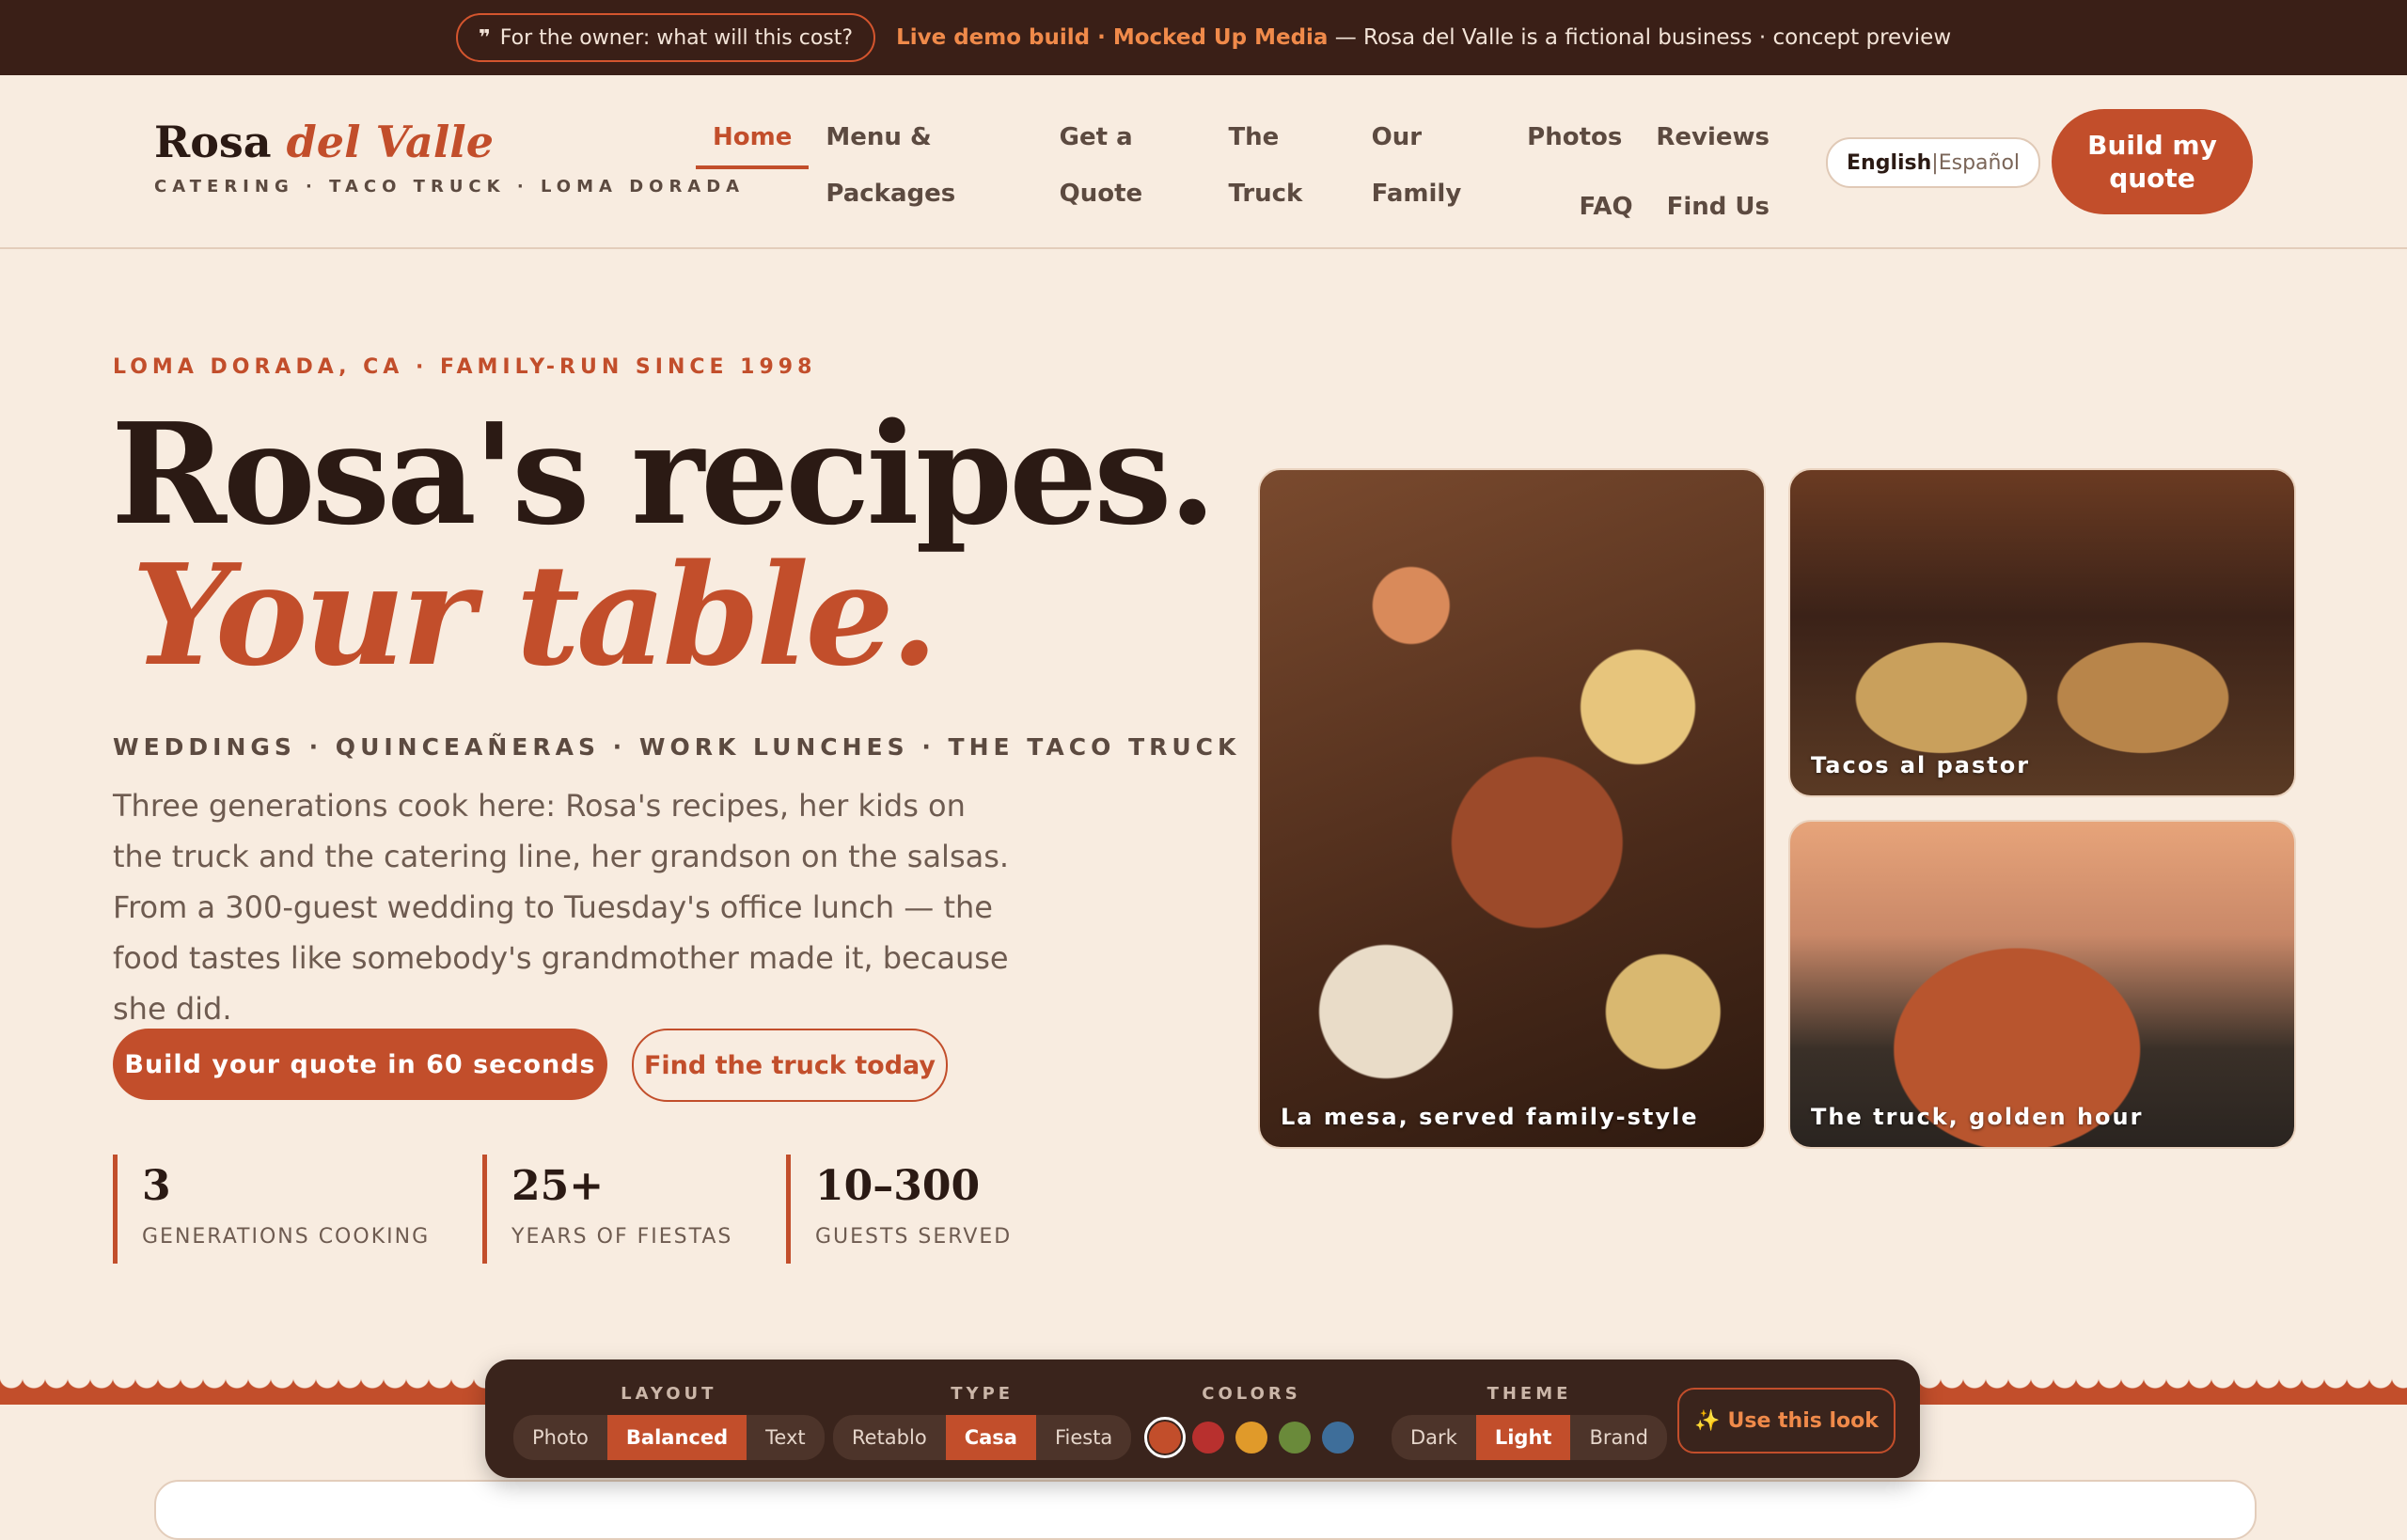 Image resolution: width=2407 pixels, height=1540 pixels. What do you see at coordinates (609, 1209) in the screenshot?
I see `stat-years: 25+ YEARS OF FIESTAS` at bounding box center [609, 1209].